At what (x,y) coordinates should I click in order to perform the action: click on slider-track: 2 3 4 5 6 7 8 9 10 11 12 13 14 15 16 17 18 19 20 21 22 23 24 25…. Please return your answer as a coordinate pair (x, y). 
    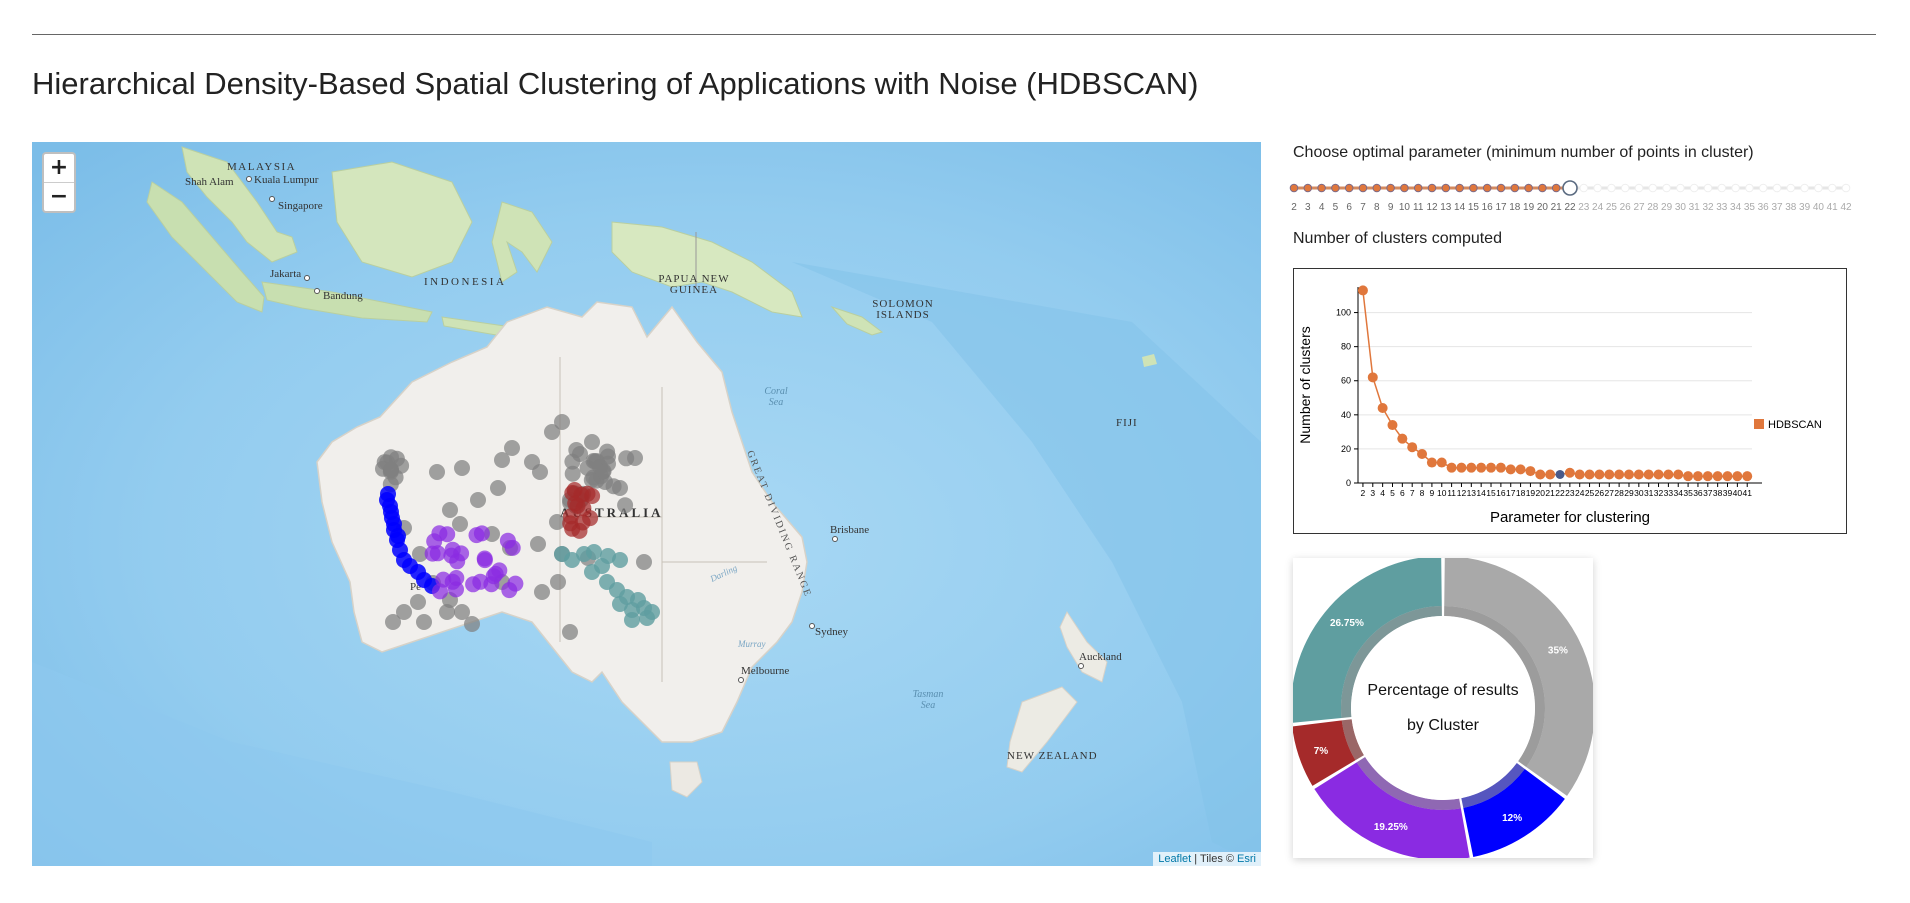
    Looking at the image, I should click on (1570, 196).